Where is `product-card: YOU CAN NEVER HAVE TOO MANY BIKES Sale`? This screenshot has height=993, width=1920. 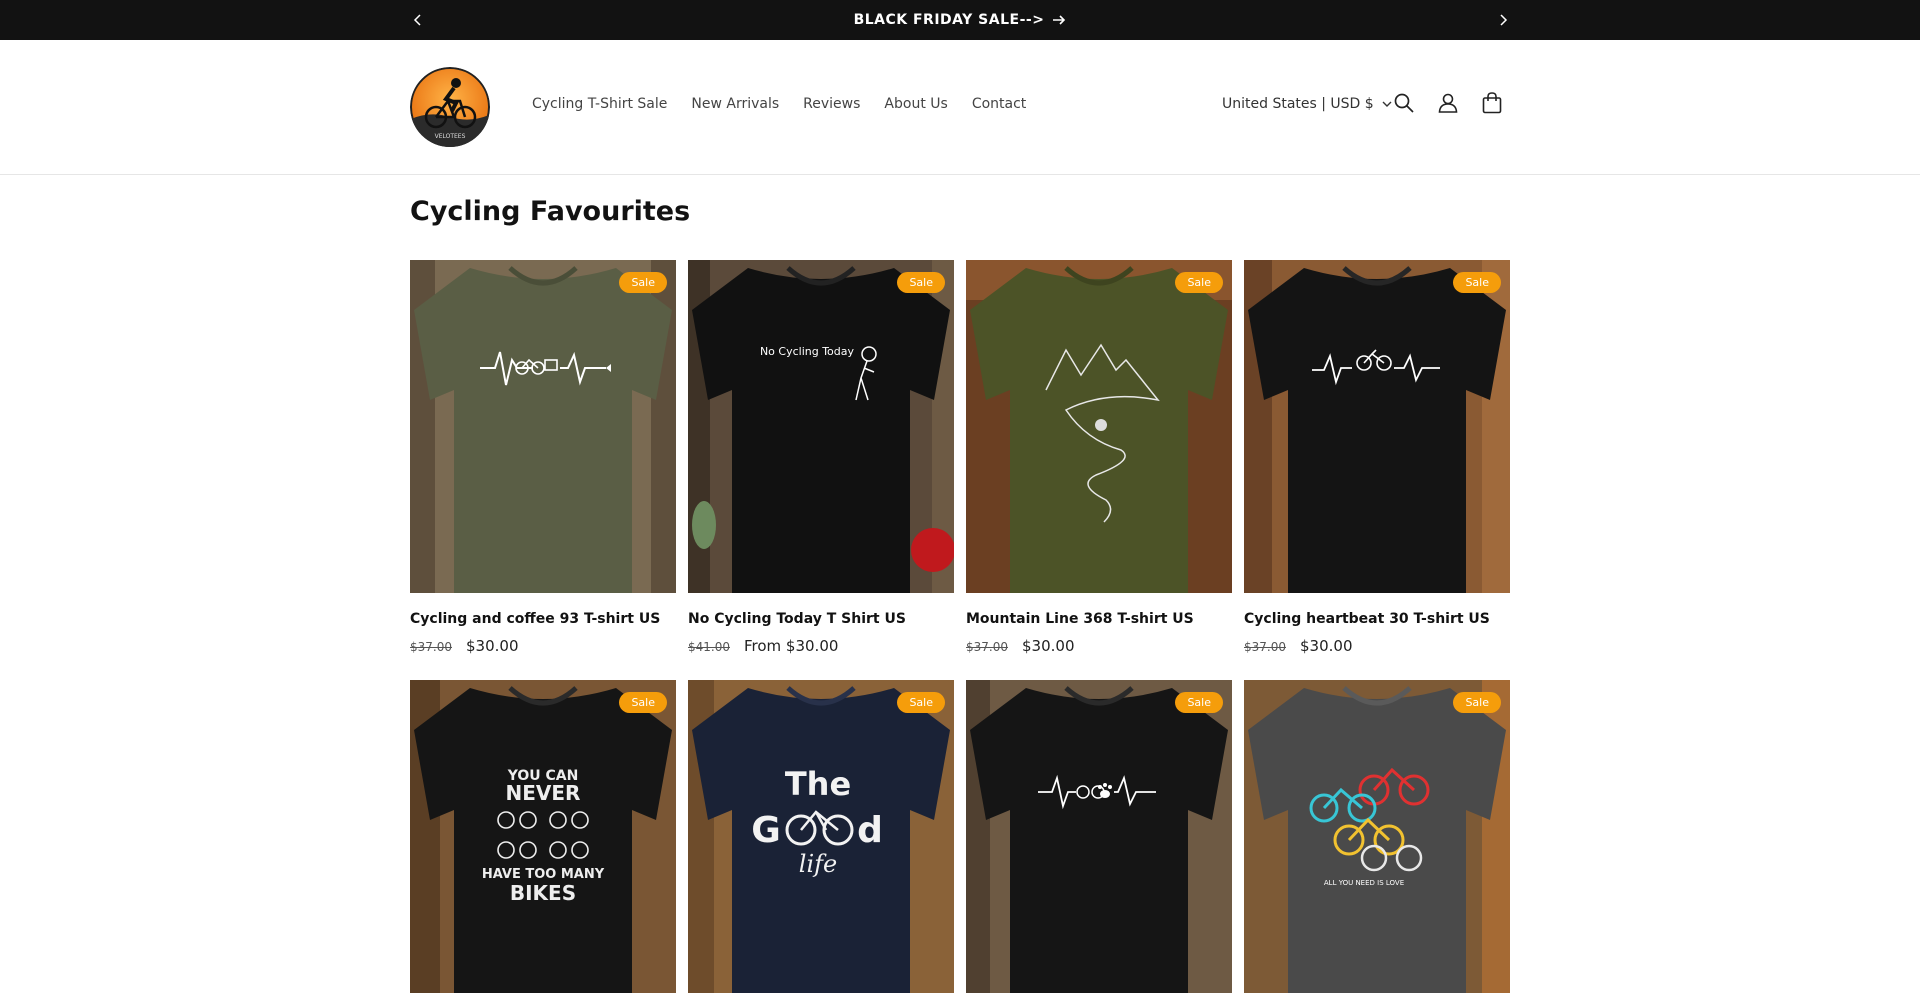
product-card: YOU CAN NEVER HAVE TOO MANY BIKES Sale is located at coordinates (543, 836).